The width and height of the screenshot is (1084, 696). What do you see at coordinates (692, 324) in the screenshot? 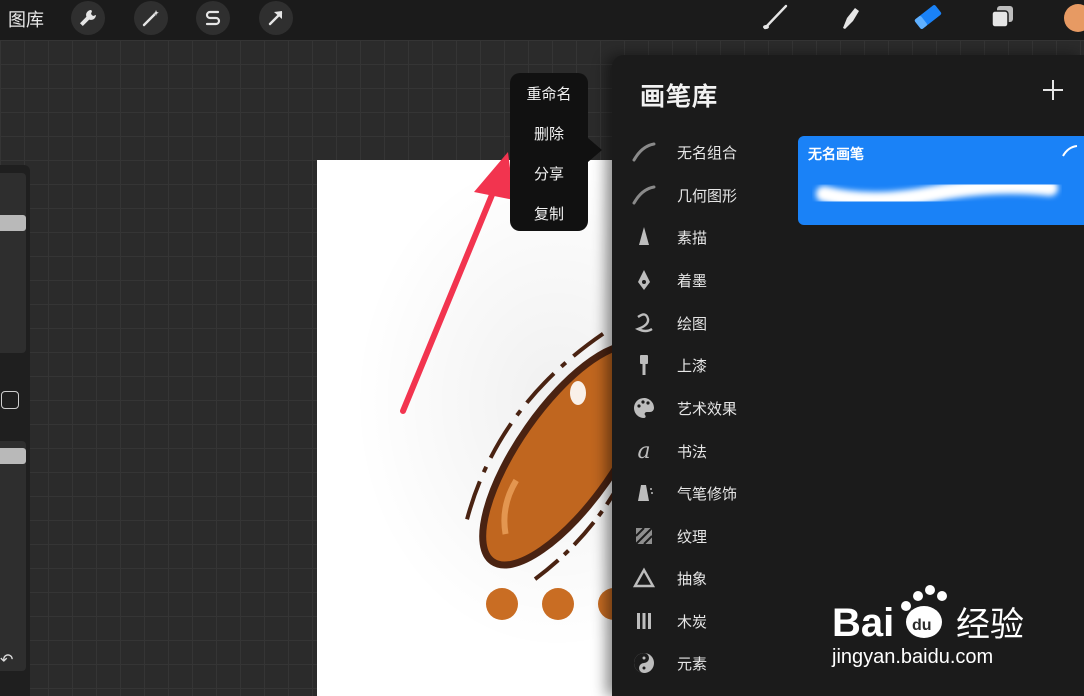
I see `category-label: 绘图` at bounding box center [692, 324].